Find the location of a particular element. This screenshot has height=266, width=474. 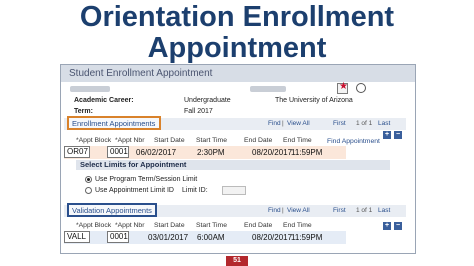

enrollment-col-start-time: Start Time is located at coordinates (211, 140).